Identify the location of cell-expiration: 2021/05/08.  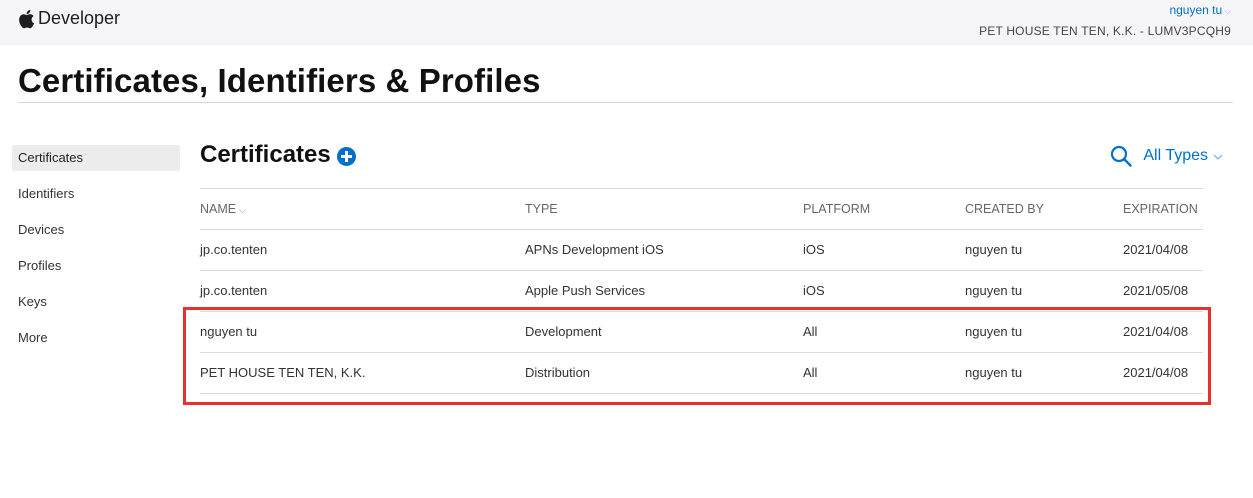
(1156, 290).